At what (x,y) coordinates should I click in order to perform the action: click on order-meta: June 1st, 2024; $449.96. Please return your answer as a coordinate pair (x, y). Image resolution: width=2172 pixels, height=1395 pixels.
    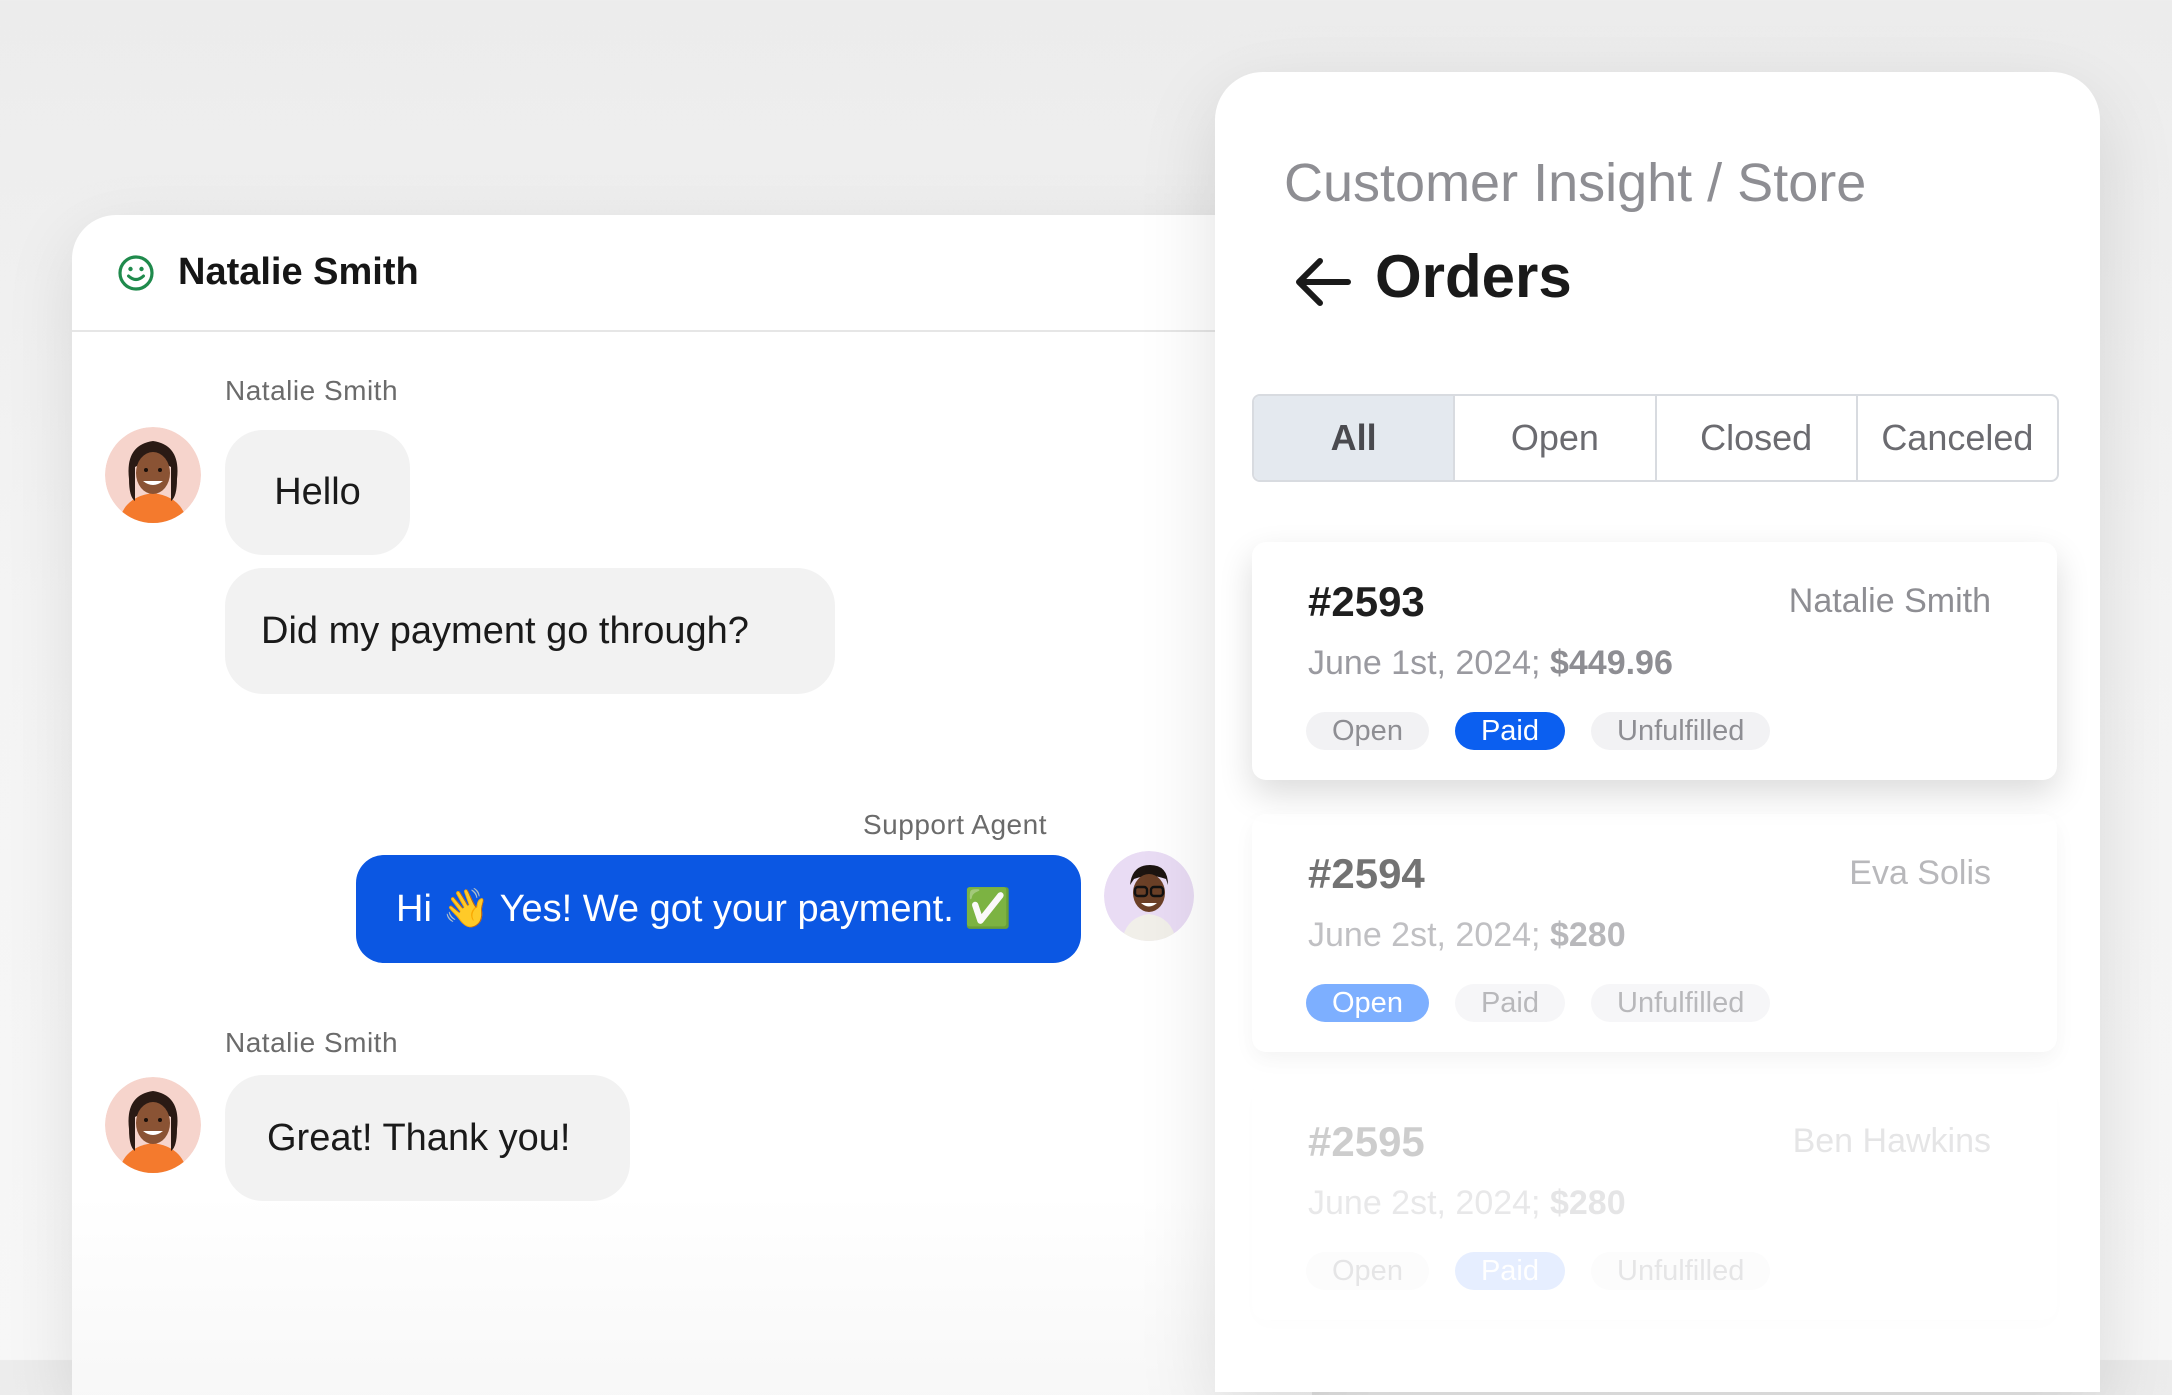
    Looking at the image, I should click on (1490, 663).